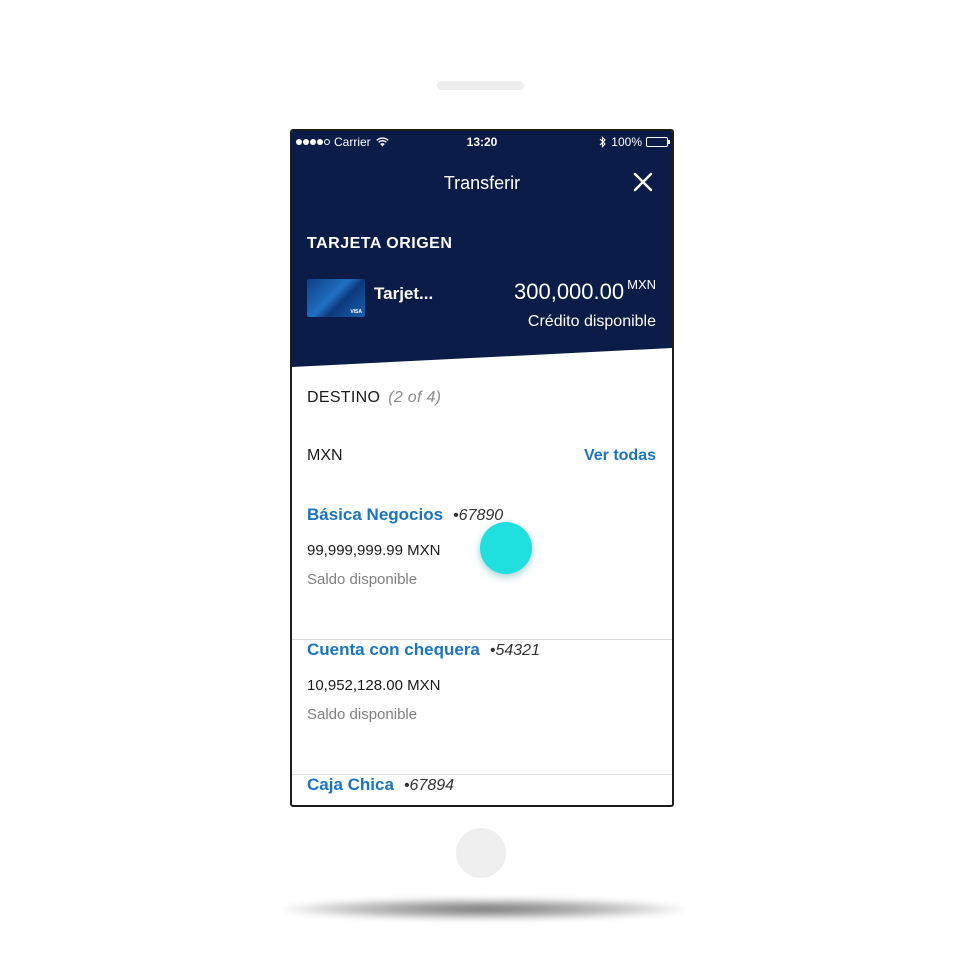 The height and width of the screenshot is (960, 960). I want to click on account-name: Cuenta con chequera, so click(393, 649).